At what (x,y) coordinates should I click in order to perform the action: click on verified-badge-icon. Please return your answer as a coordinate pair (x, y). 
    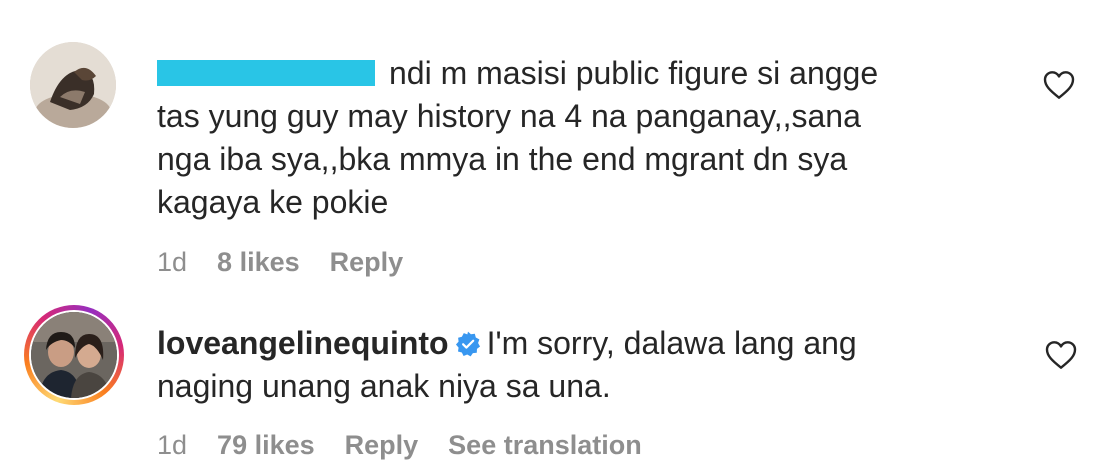
    Looking at the image, I should click on (467, 344).